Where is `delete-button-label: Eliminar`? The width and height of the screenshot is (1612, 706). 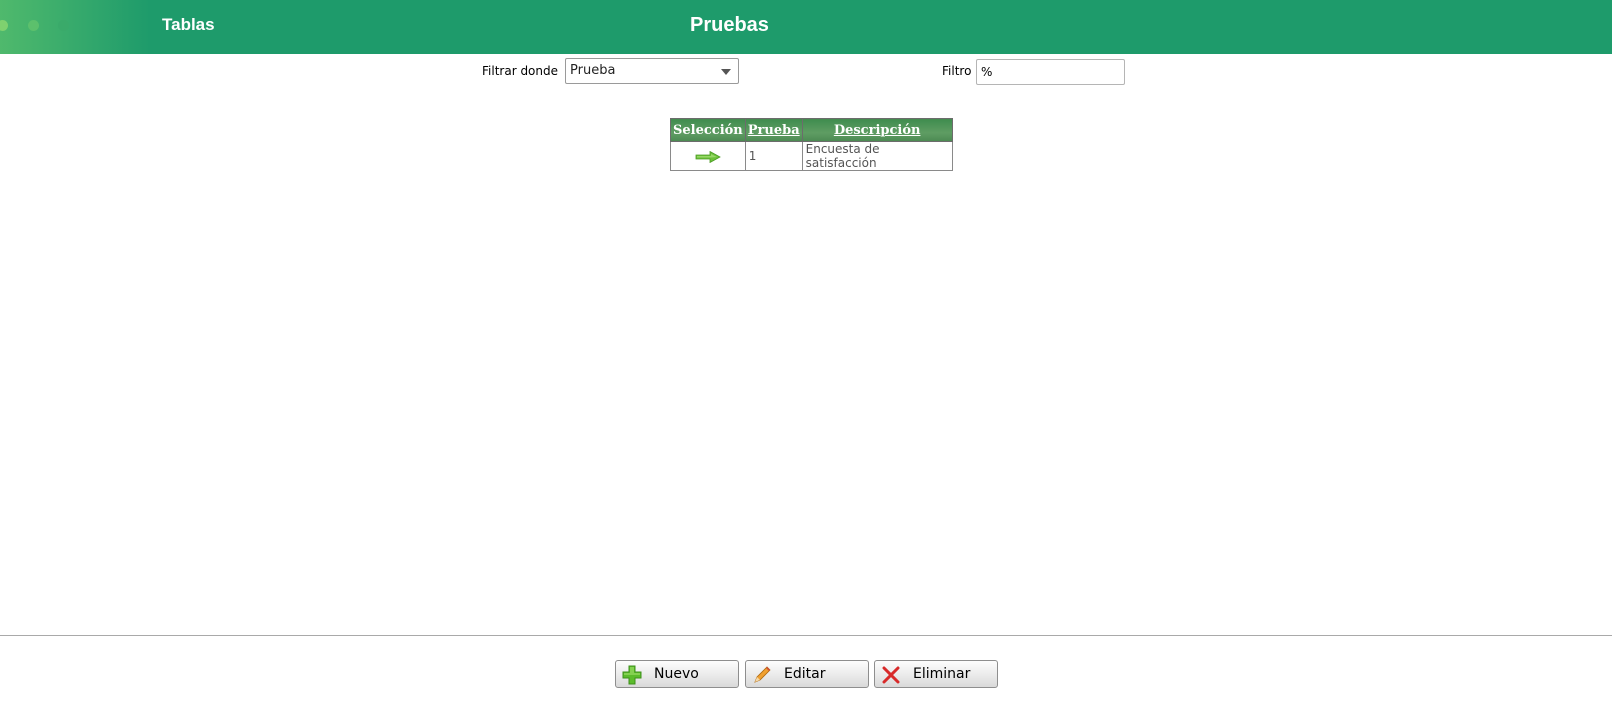 delete-button-label: Eliminar is located at coordinates (942, 674).